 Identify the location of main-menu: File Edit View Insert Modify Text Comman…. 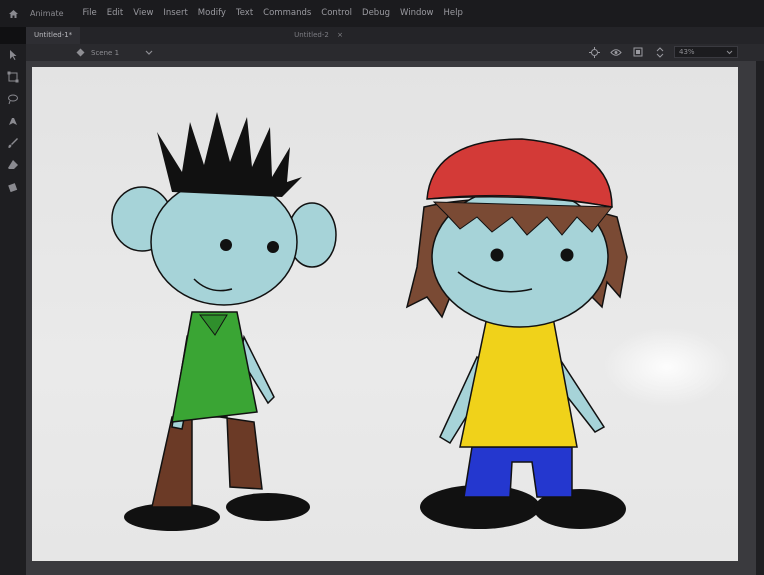
(273, 13).